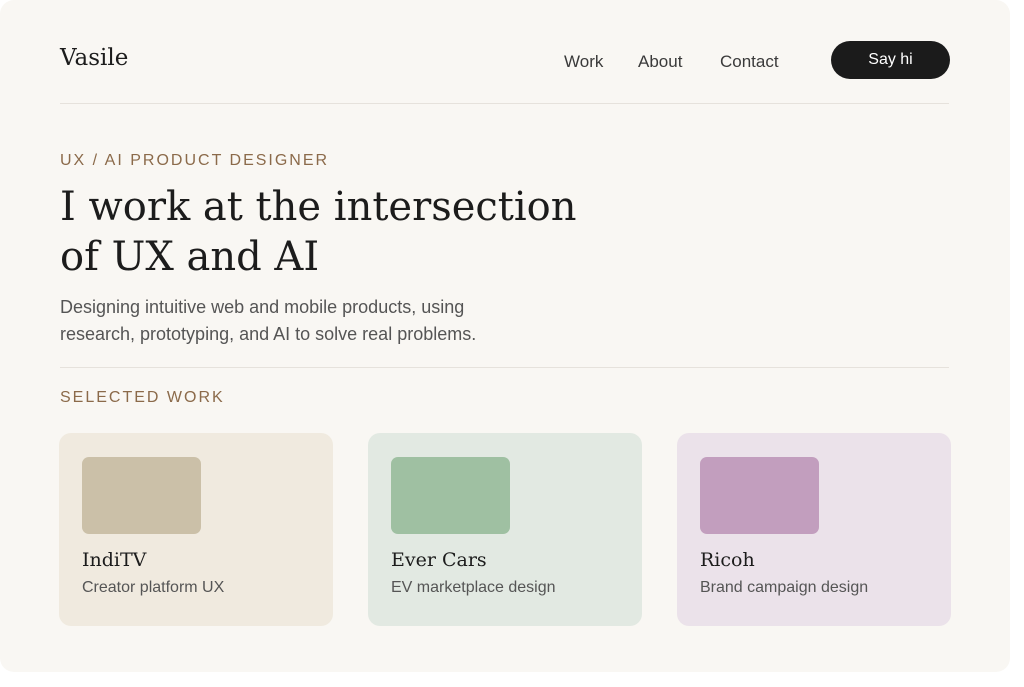 This screenshot has height=687, width=1024. What do you see at coordinates (505, 61) in the screenshot?
I see `top-nav: Vasile Work About Contact Say hi` at bounding box center [505, 61].